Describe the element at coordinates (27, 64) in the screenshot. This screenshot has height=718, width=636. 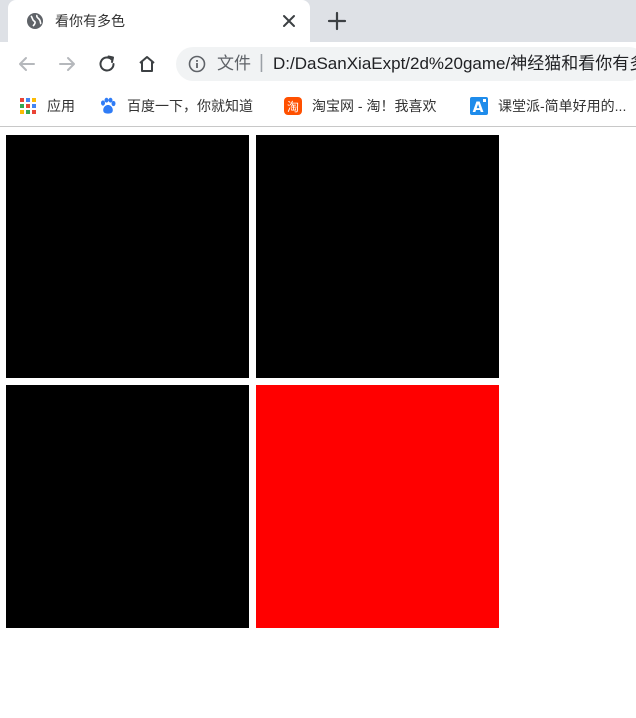
I see `arrow-left-icon` at that location.